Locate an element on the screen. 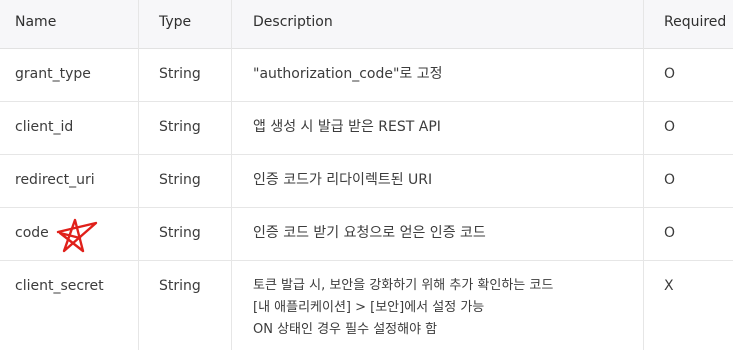 The image size is (733, 350). param-name: code is located at coordinates (32, 233).